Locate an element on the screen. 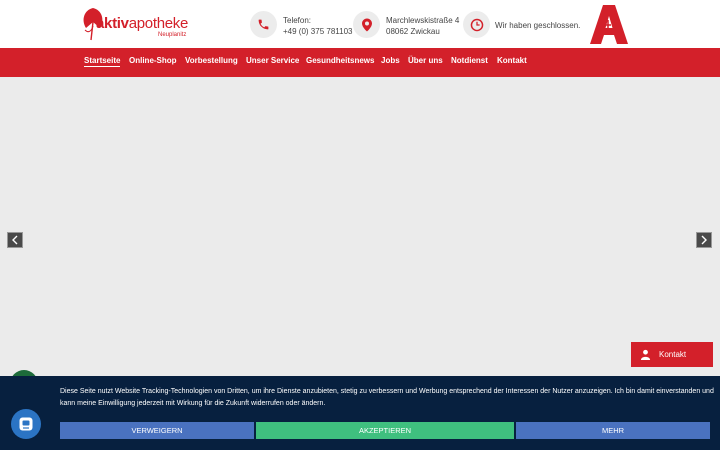  person-icon is located at coordinates (645, 354).